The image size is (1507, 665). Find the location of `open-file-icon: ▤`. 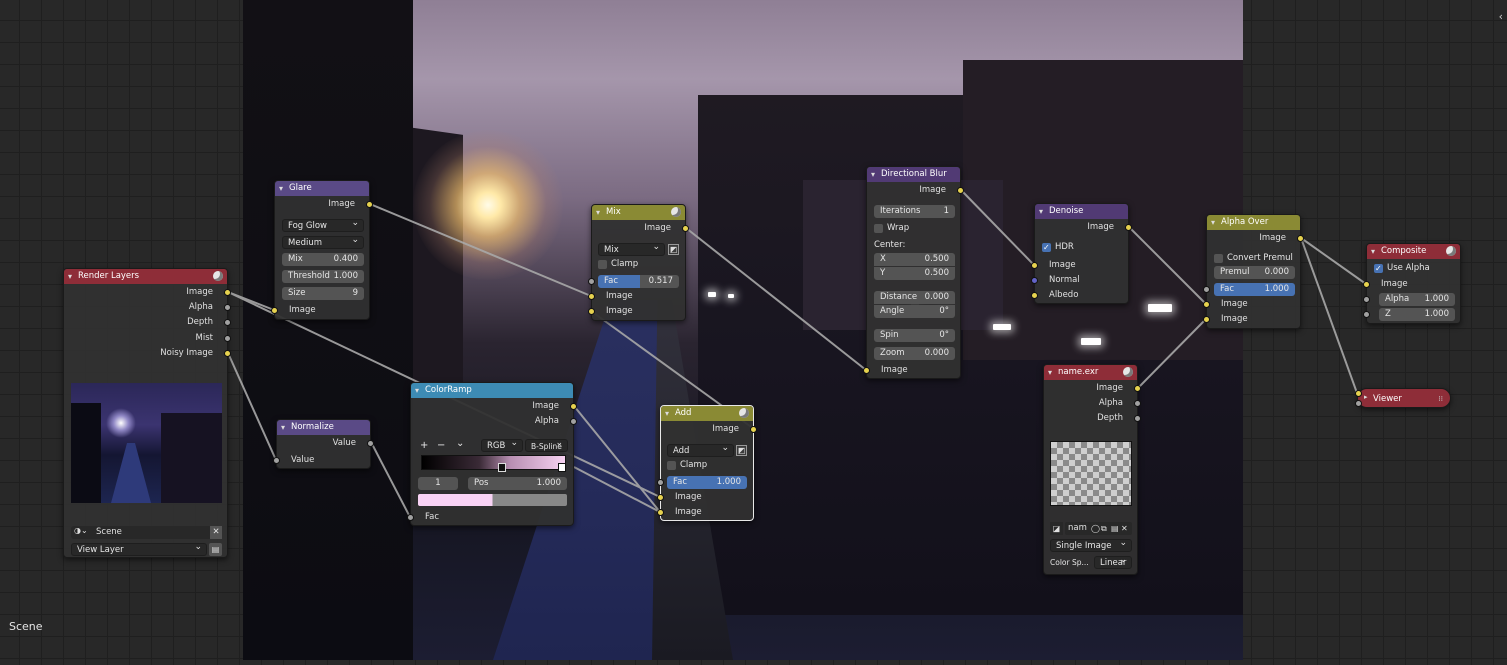

open-file-icon: ▤ is located at coordinates (1115, 528).